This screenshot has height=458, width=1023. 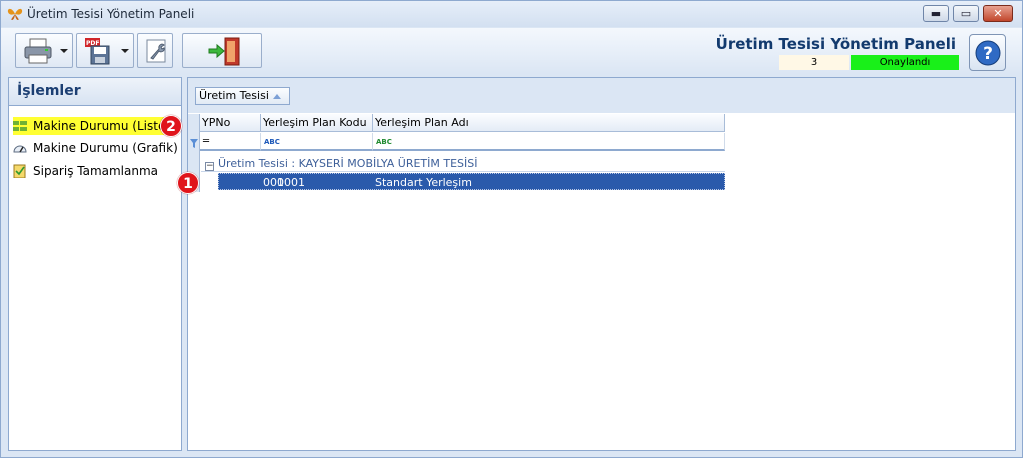 What do you see at coordinates (284, 182) in the screenshot?
I see `cell-plan-code: 000001` at bounding box center [284, 182].